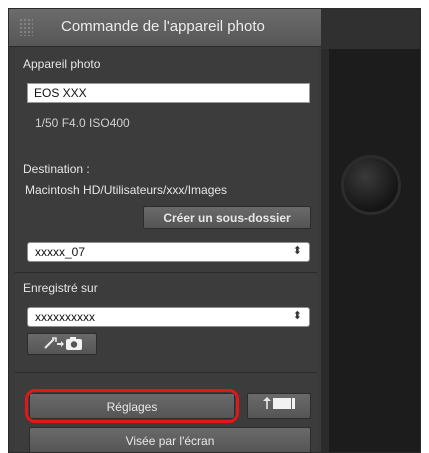 The width and height of the screenshot is (429, 453). I want to click on live-view-button: Visée par l'écran, so click(170, 439).